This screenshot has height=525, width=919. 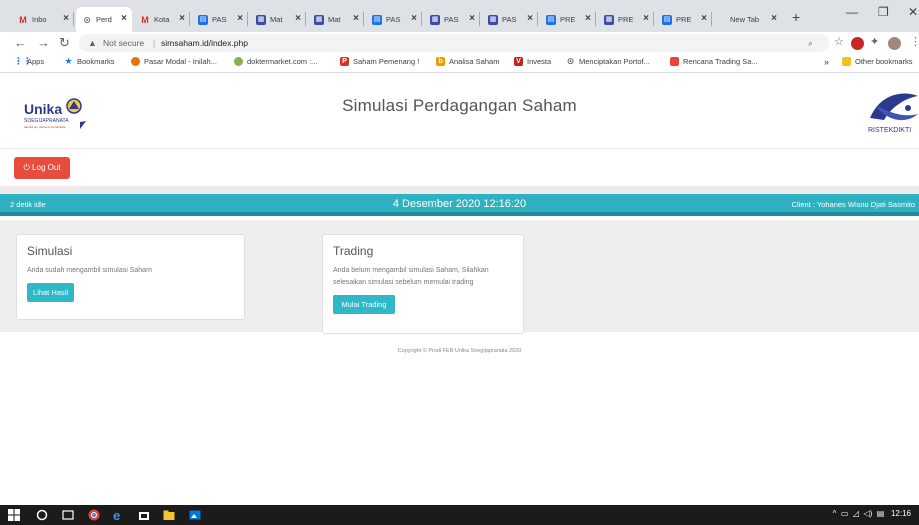 What do you see at coordinates (474, 61) in the screenshot?
I see `bookmark-label: Analisa Saham` at bounding box center [474, 61].